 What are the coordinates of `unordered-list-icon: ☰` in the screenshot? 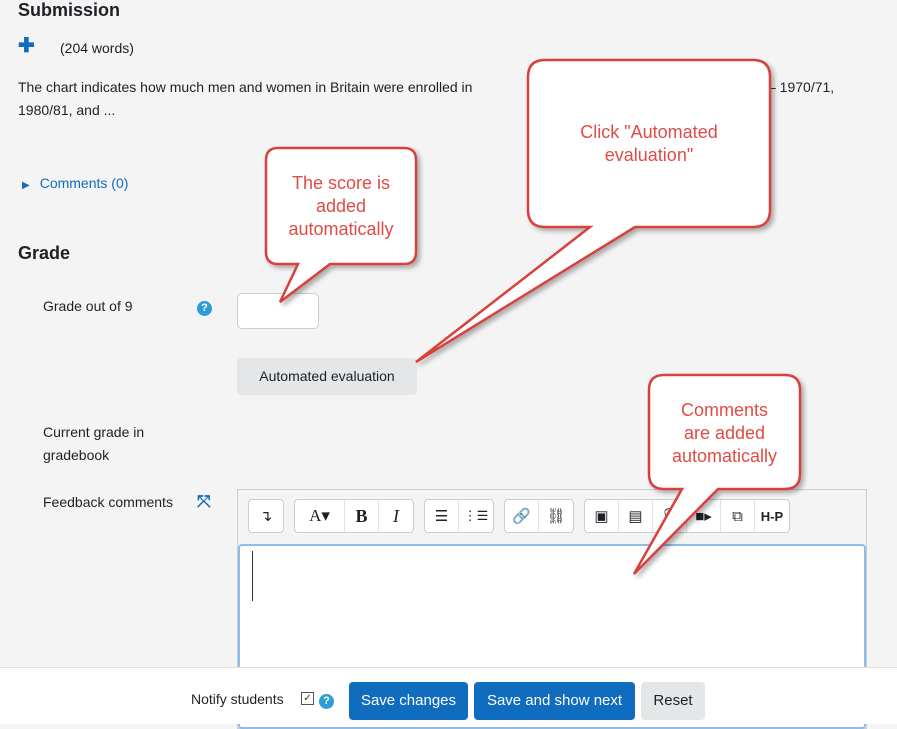 It's located at (442, 516).